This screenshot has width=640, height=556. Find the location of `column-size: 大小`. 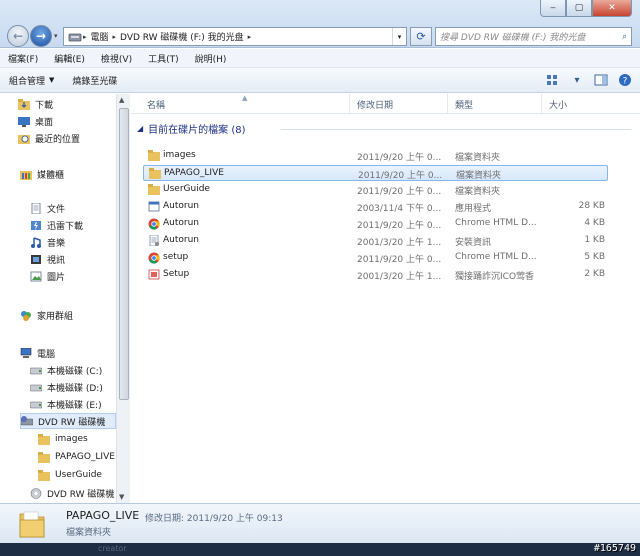

column-size: 大小 is located at coordinates (558, 104).